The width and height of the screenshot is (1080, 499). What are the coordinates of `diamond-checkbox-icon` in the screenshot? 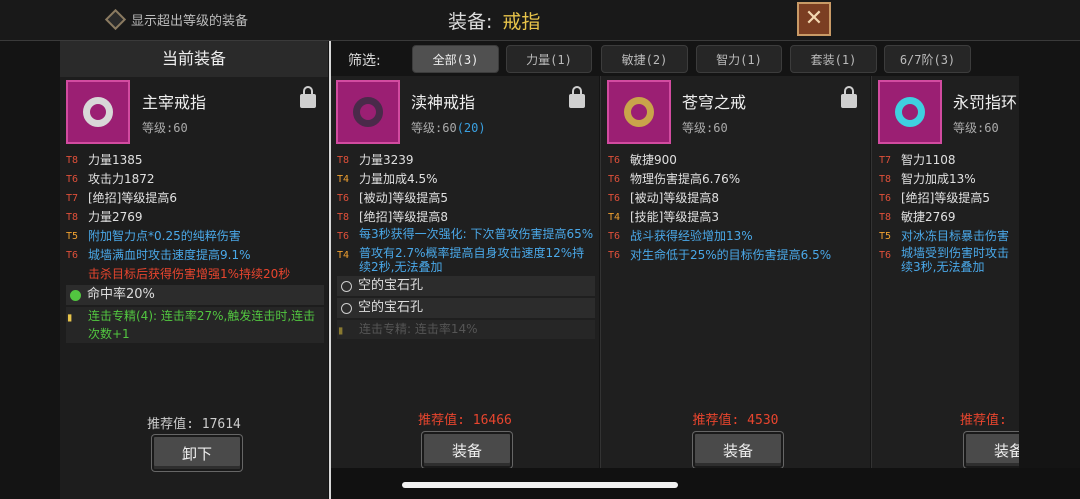 It's located at (115, 19).